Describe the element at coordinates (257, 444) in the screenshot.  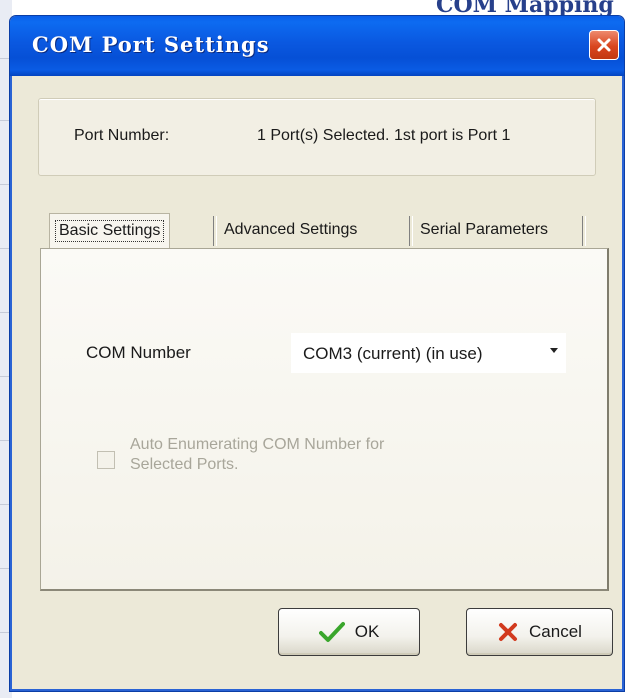
I see `auto-enumerate-label-line1: Auto Enumerating COM Number for` at that location.